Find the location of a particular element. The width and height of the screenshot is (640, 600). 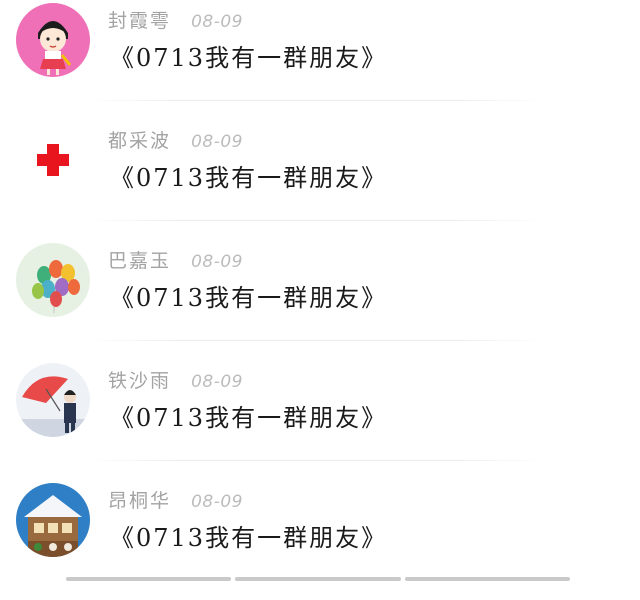

house-avatar is located at coordinates (53, 520).